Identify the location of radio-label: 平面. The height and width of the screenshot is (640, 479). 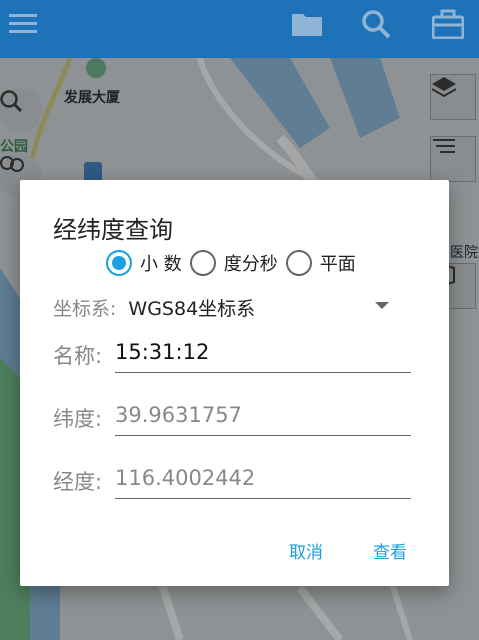
(337, 264).